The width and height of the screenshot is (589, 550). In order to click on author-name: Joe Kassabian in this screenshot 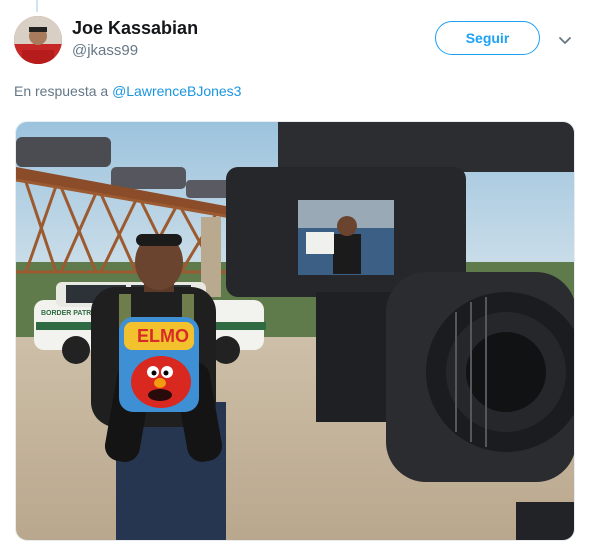, I will do `click(135, 28)`.